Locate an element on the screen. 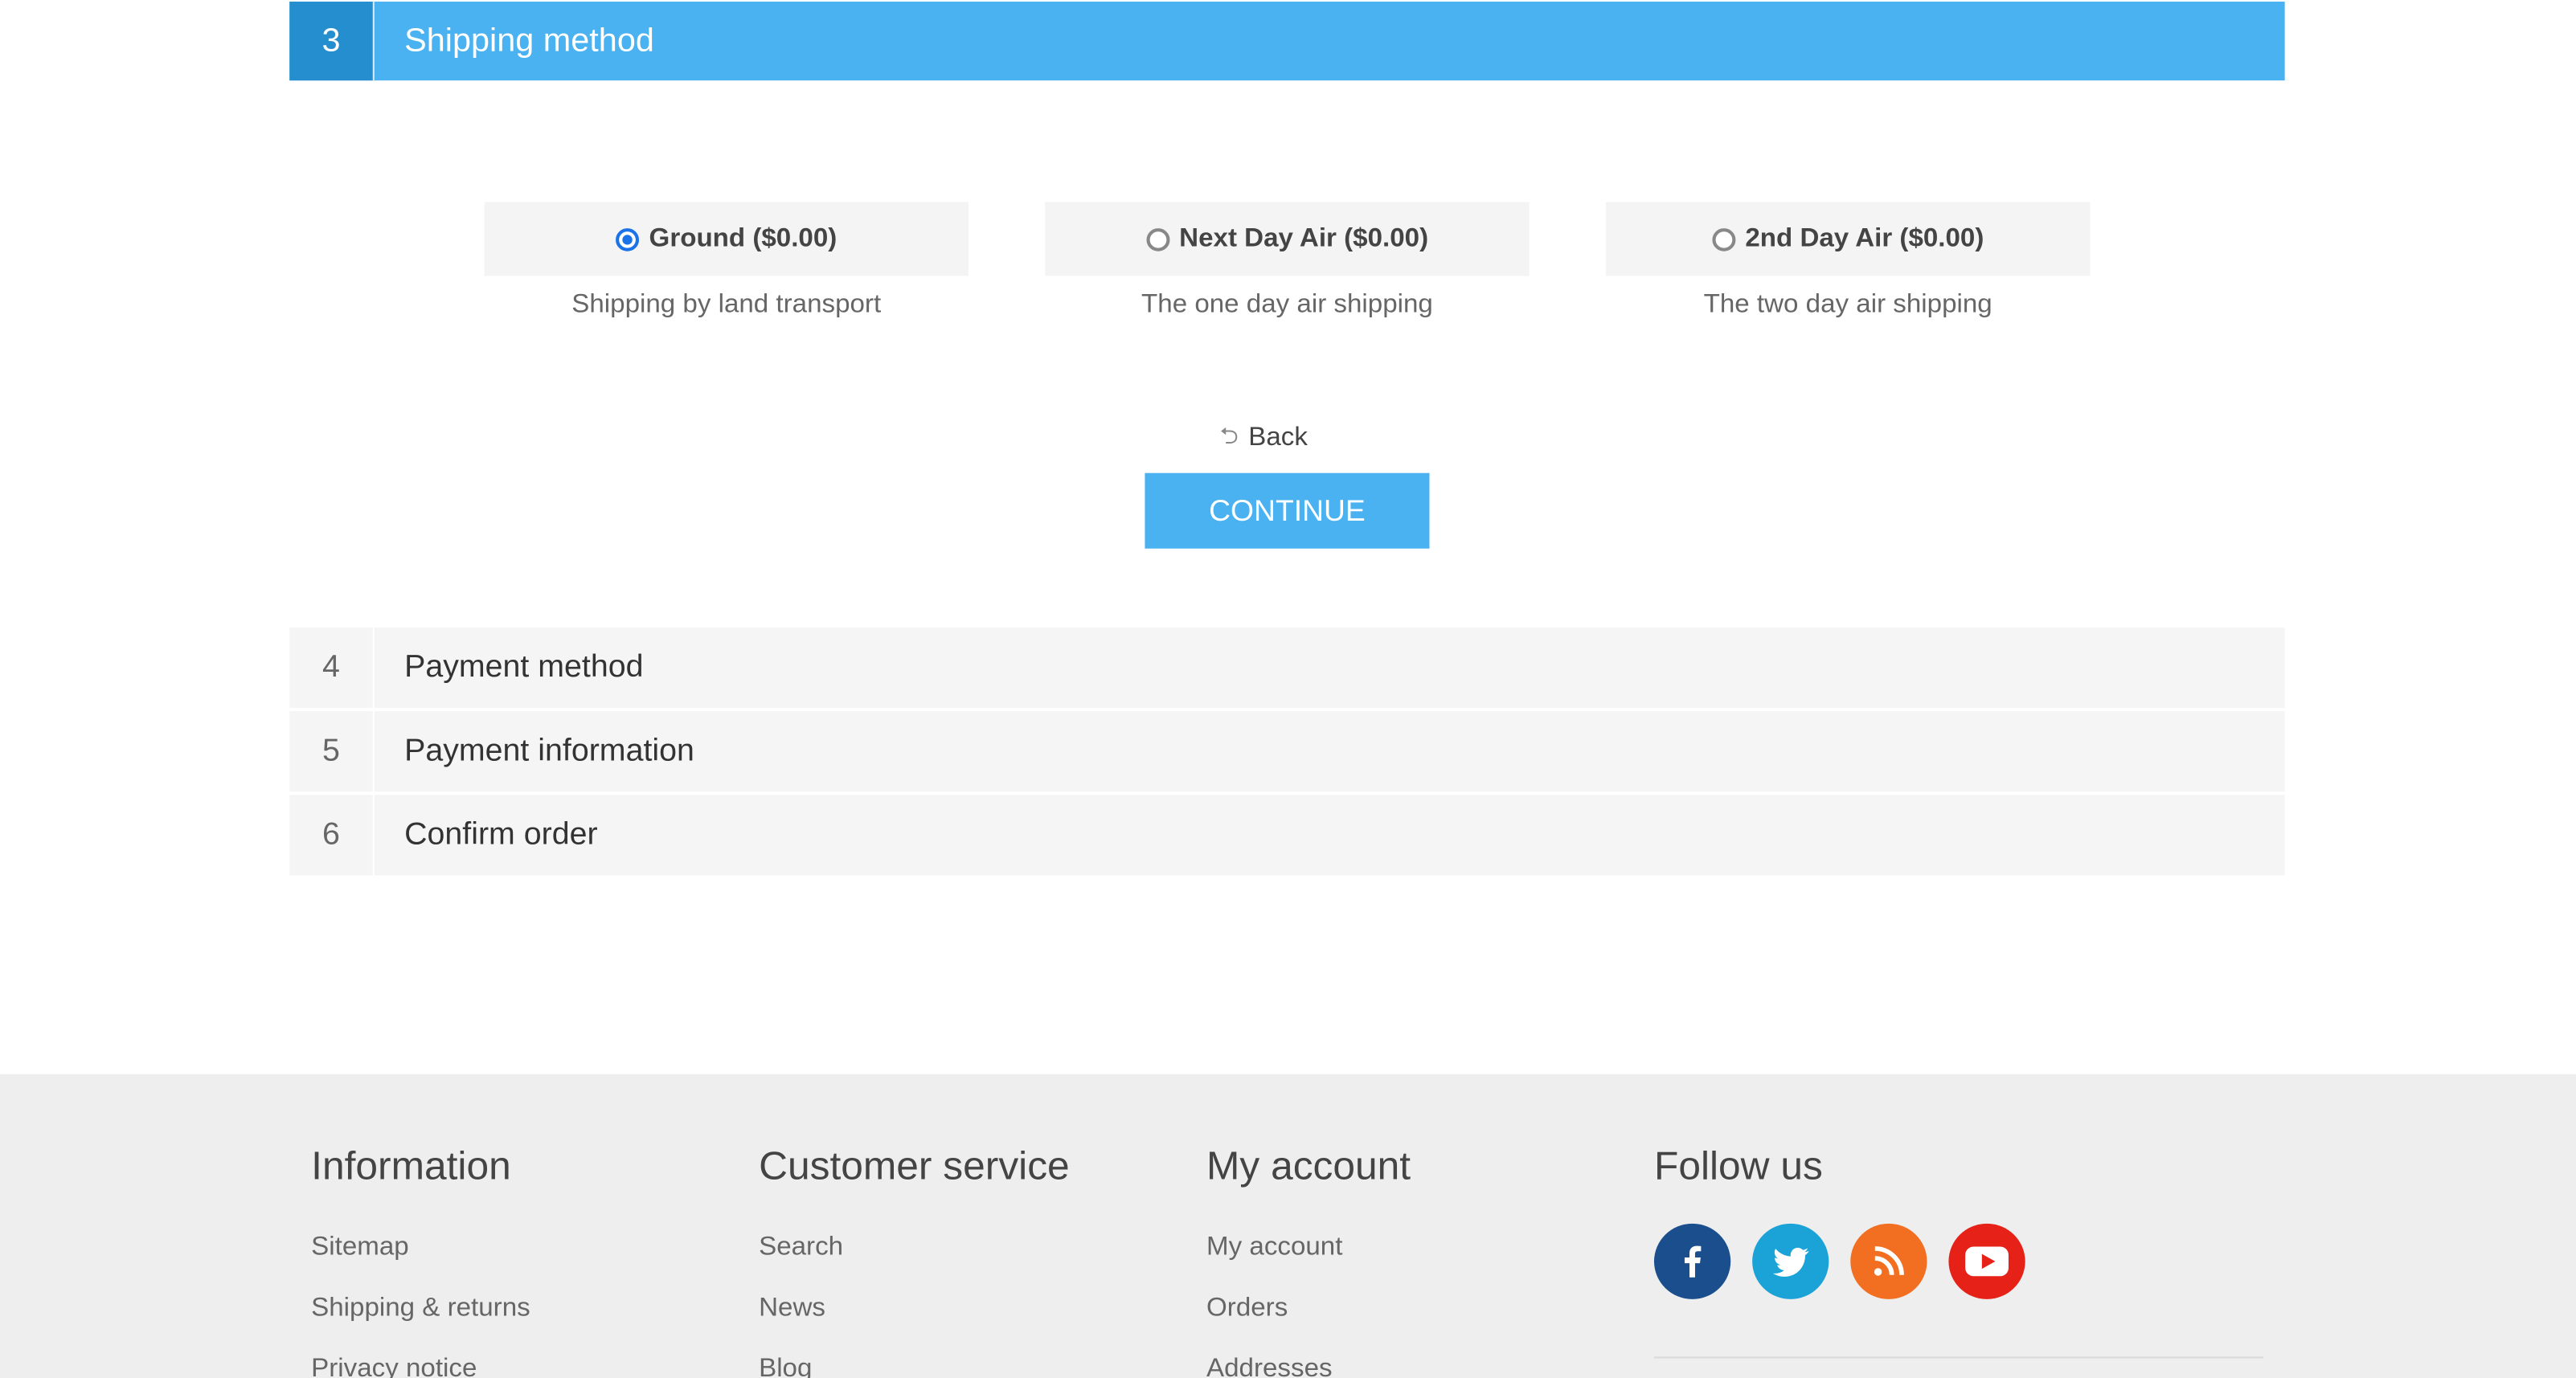 Image resolution: width=2576 pixels, height=1378 pixels. footer-customer-service: Customer service Search News Blog is located at coordinates (914, 1261).